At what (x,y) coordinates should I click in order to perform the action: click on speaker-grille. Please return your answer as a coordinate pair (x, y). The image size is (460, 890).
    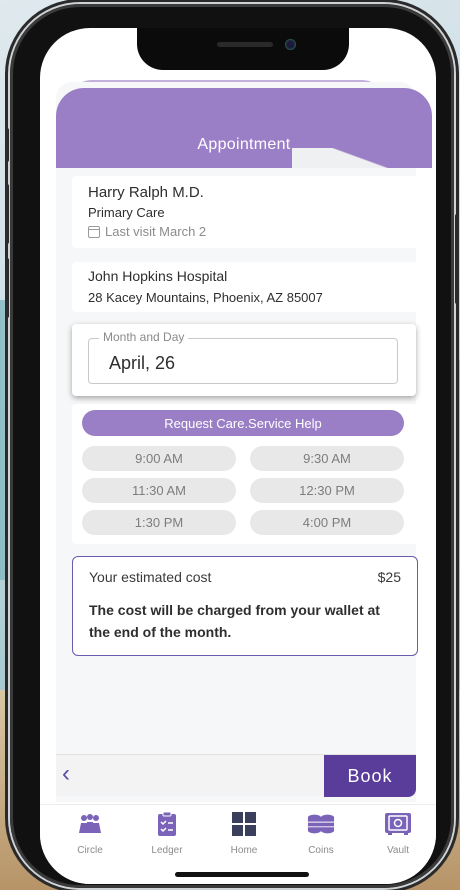
    Looking at the image, I should click on (245, 44).